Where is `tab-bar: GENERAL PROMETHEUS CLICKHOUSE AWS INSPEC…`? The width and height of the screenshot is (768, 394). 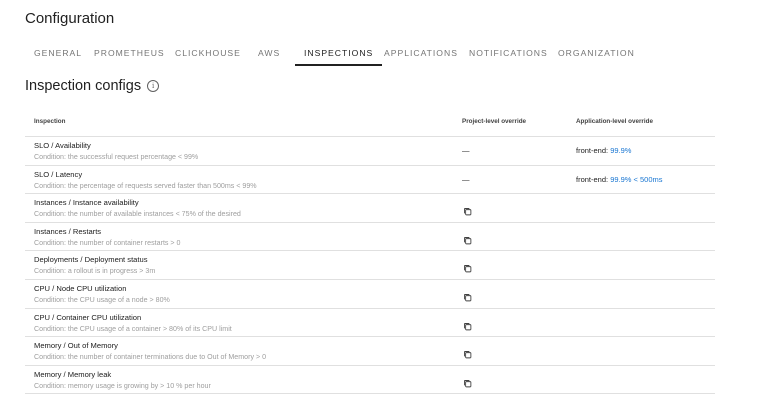 tab-bar: GENERAL PROMETHEUS CLICKHOUSE AWS INSPEC… is located at coordinates (370, 53).